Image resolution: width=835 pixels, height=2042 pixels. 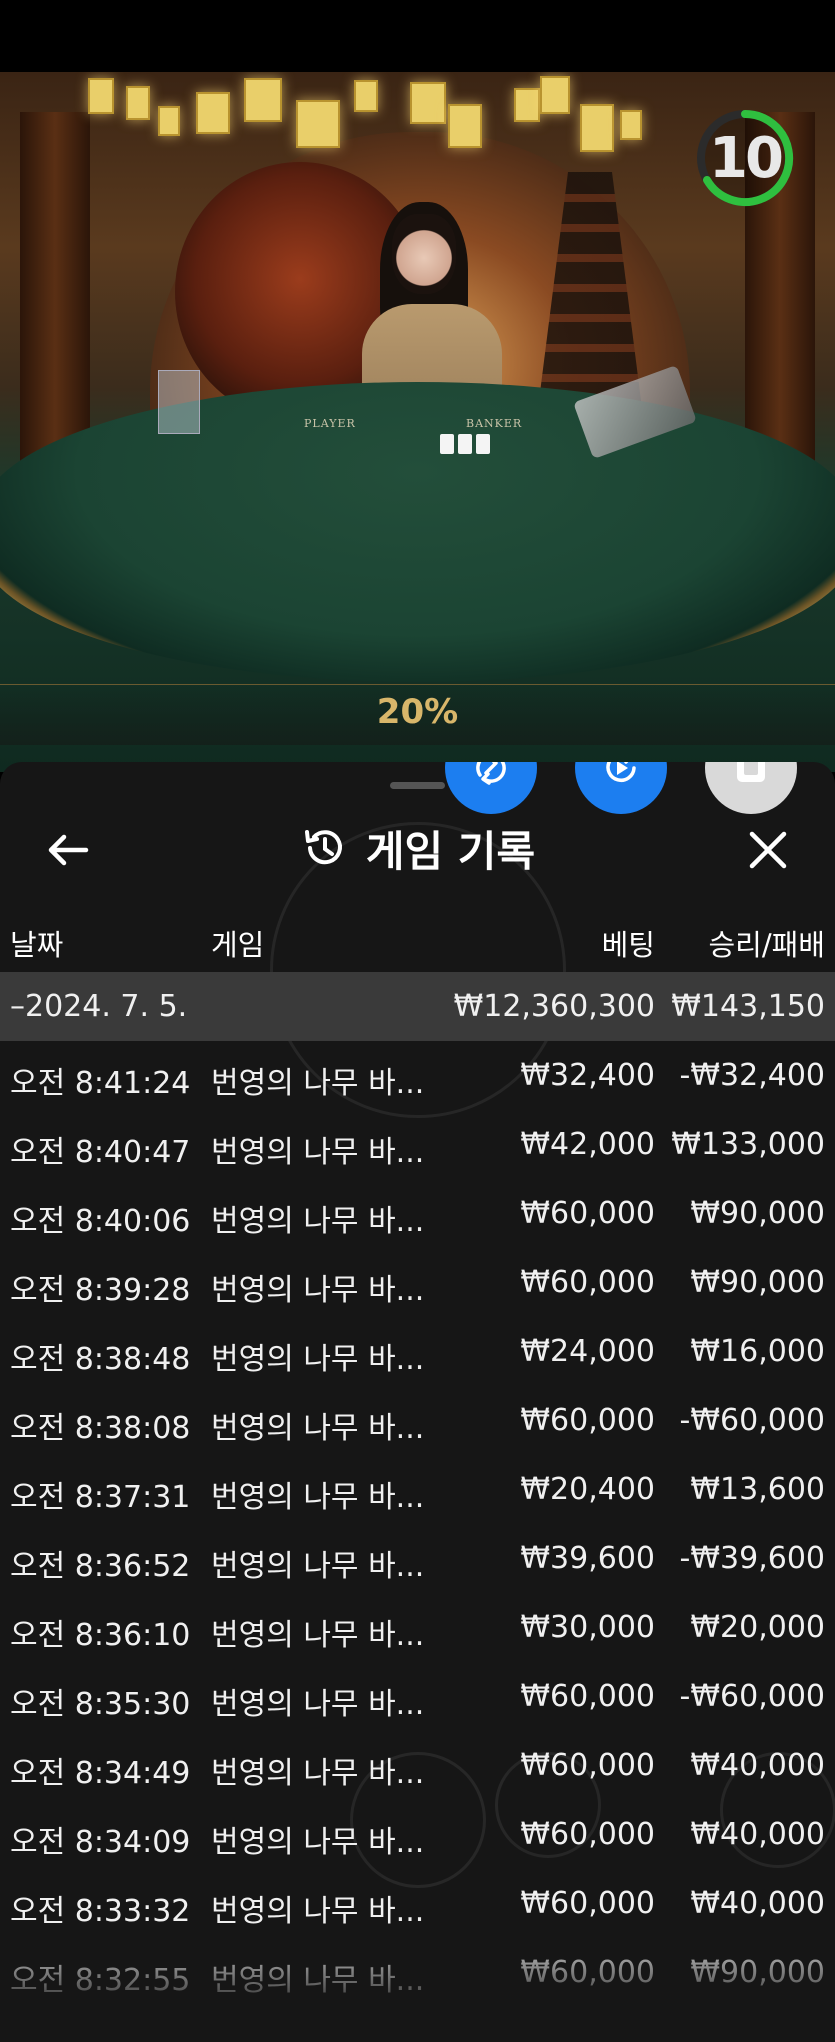 I want to click on column-header-date: 날짜, so click(x=37, y=945).